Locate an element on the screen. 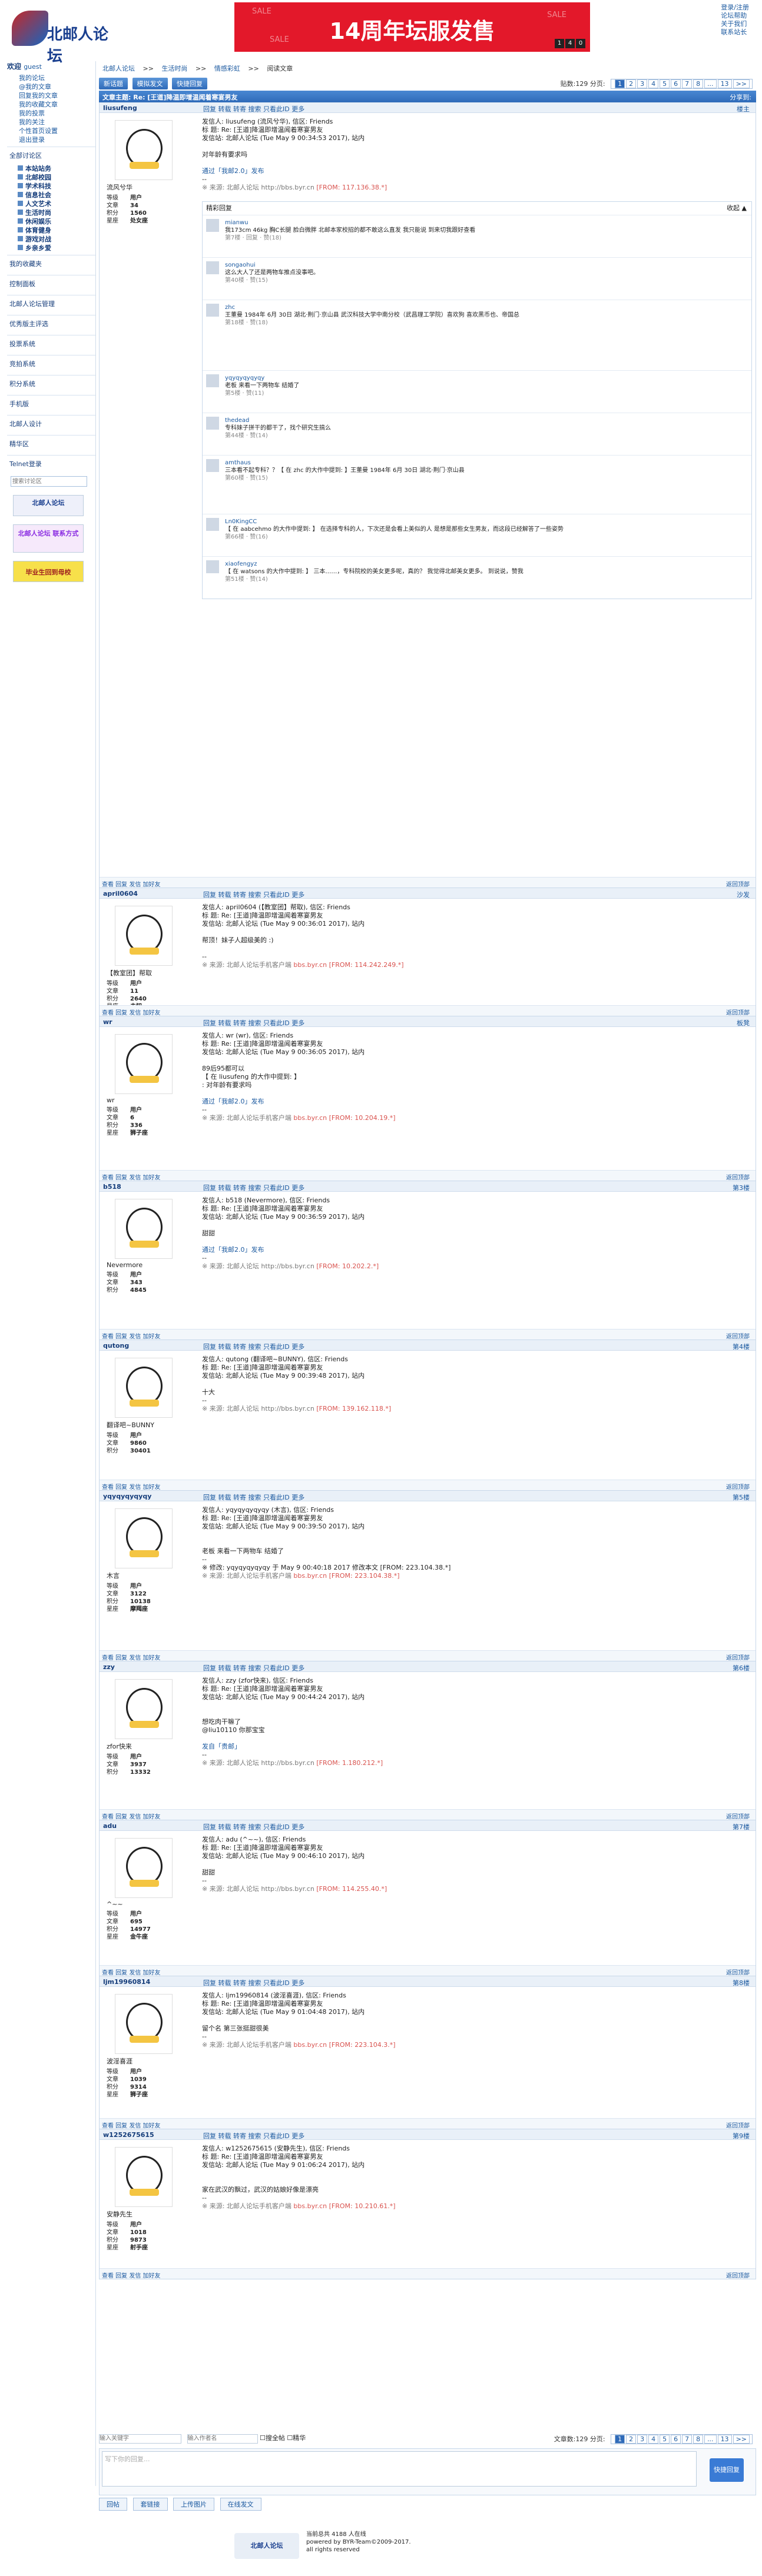 The image size is (762, 2576). simulate-post-button: 模拟发文 is located at coordinates (150, 83).